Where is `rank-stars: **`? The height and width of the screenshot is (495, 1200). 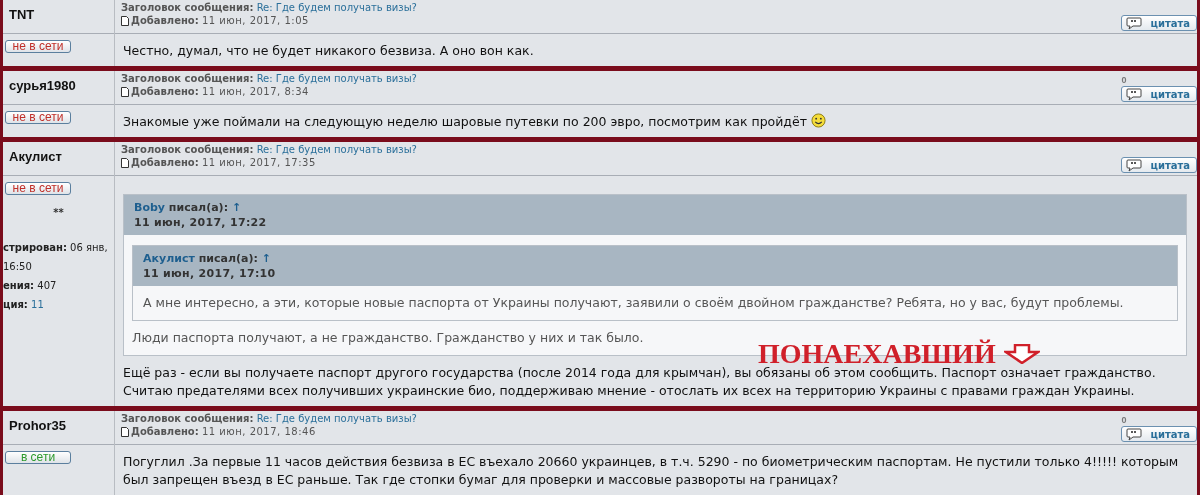
rank-stars: ** is located at coordinates (58, 212).